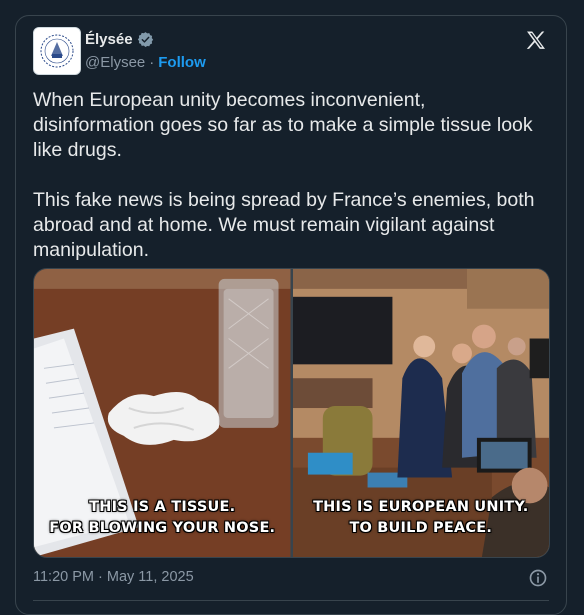  Describe the element at coordinates (291, 600) in the screenshot. I see `divider` at that location.